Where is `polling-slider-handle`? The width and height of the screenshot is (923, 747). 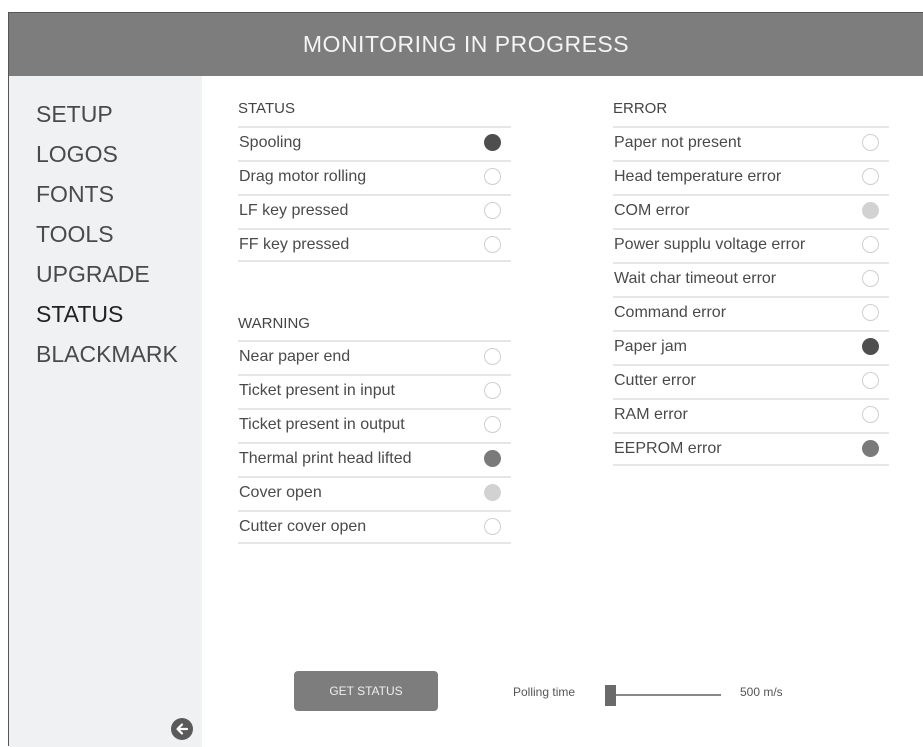
polling-slider-handle is located at coordinates (610, 695).